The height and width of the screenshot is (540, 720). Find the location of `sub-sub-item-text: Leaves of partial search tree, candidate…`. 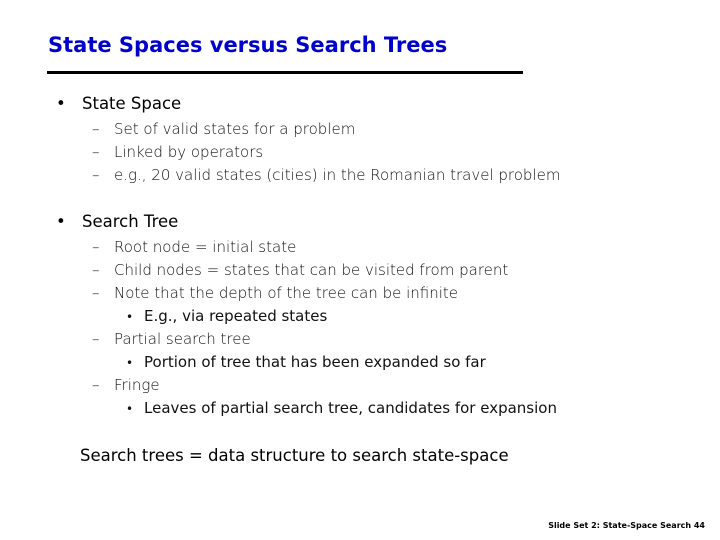

sub-sub-item-text: Leaves of partial search tree, candidate… is located at coordinates (350, 408).